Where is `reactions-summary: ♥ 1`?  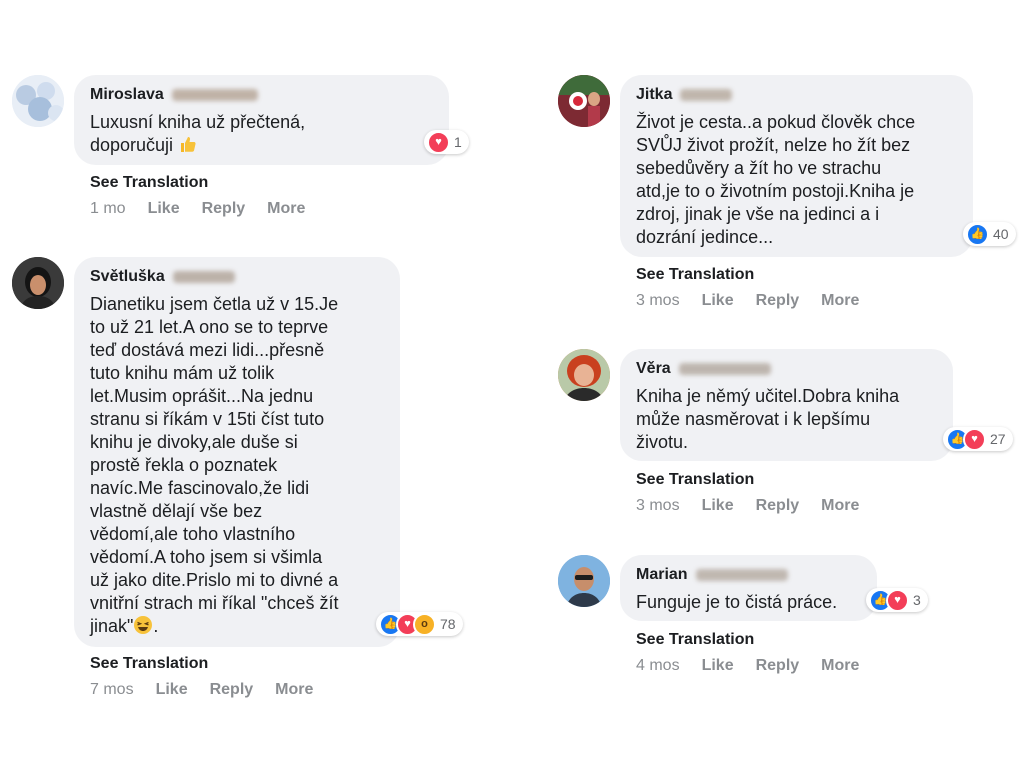
reactions-summary: ♥ 1 is located at coordinates (446, 142).